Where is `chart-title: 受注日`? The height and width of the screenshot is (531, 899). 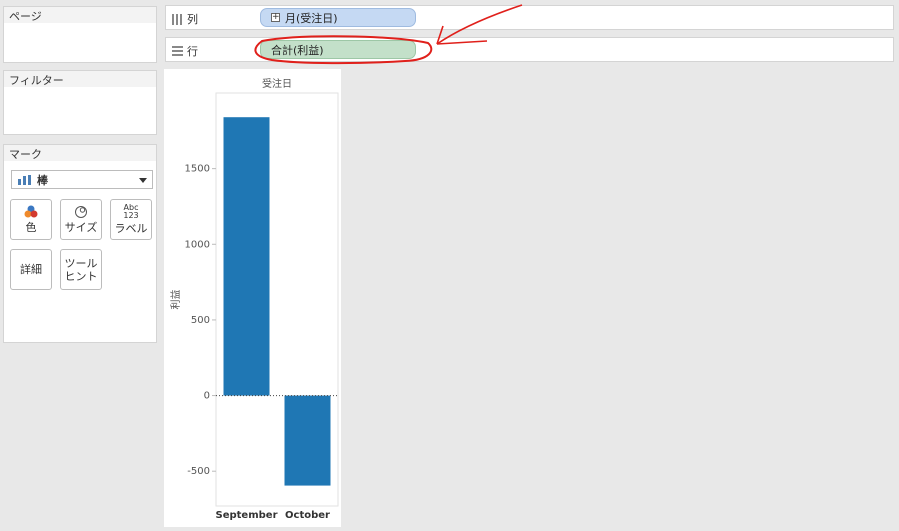 chart-title: 受注日 is located at coordinates (277, 83).